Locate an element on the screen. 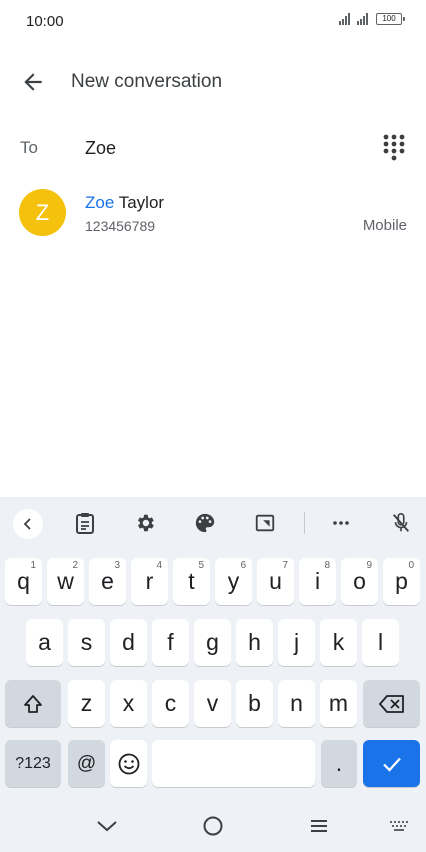 This screenshot has height=852, width=426. symbols-key: ?123 is located at coordinates (33, 763).